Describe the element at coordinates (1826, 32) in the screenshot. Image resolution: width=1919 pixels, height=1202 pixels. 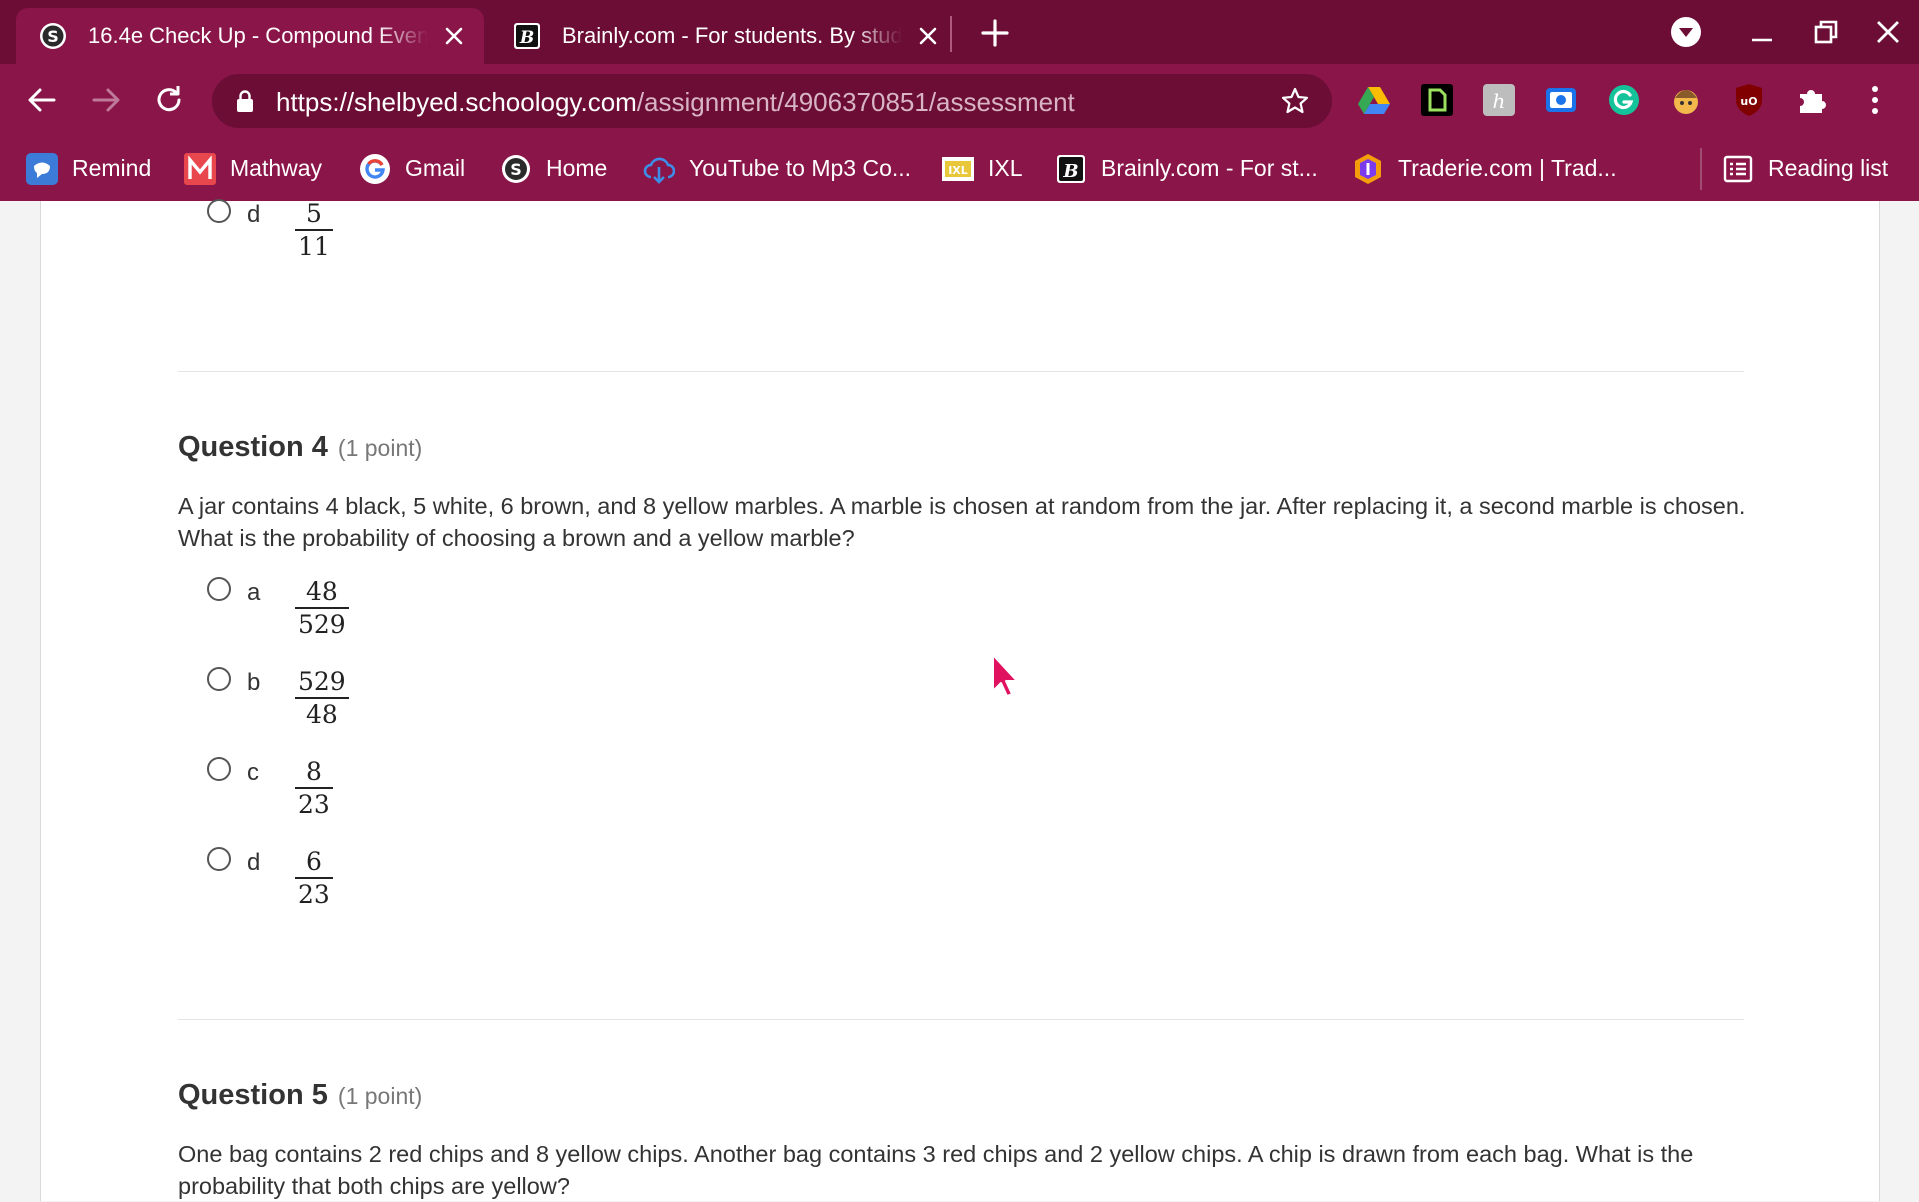
I see `restore-icon` at that location.